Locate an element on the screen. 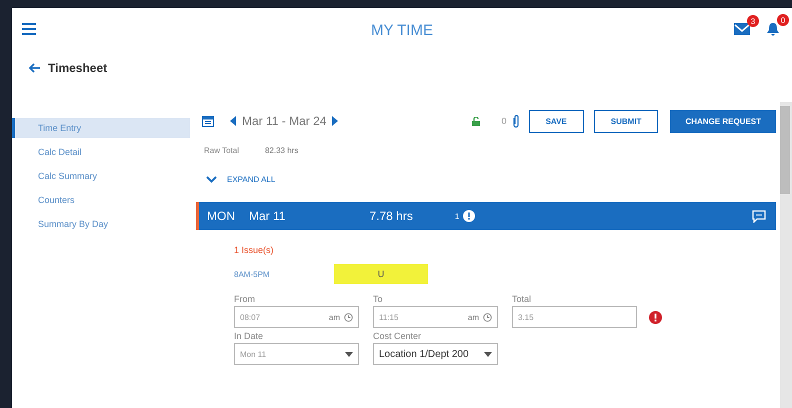  sidebar-item: Calc Summary is located at coordinates (101, 176).